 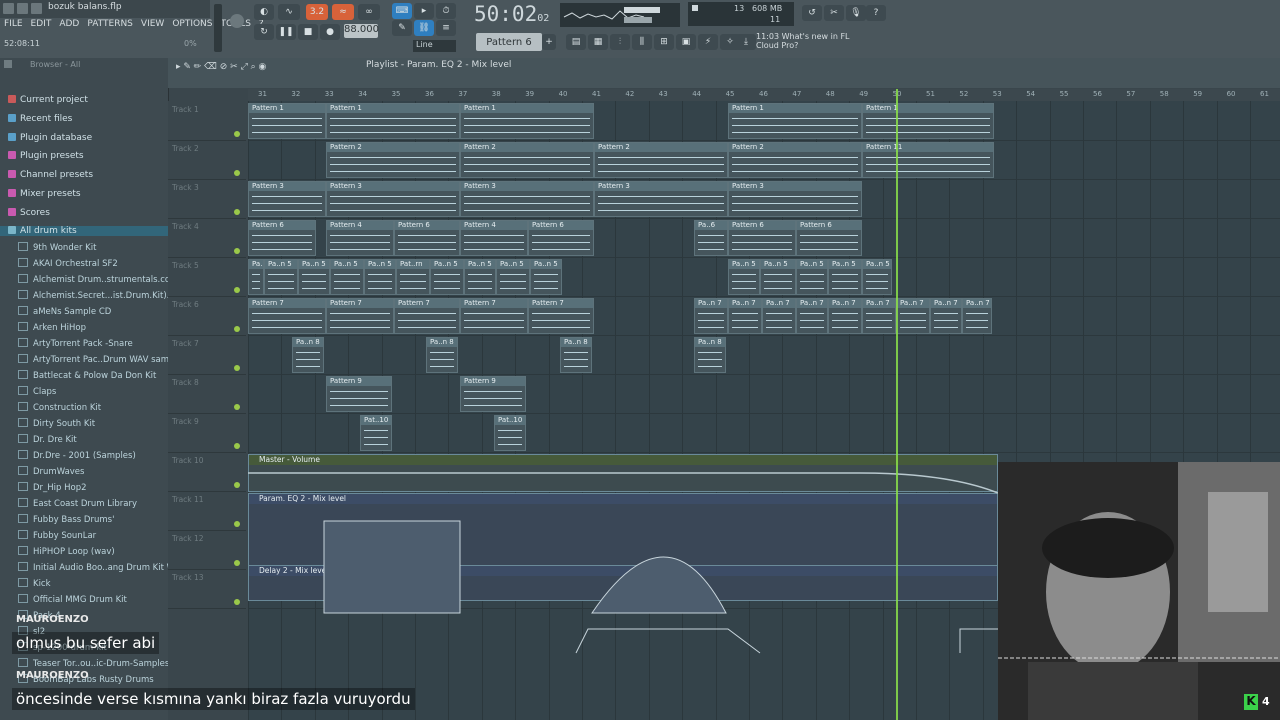 What do you see at coordinates (264, 32) in the screenshot?
I see `loop-icon: ↻` at bounding box center [264, 32].